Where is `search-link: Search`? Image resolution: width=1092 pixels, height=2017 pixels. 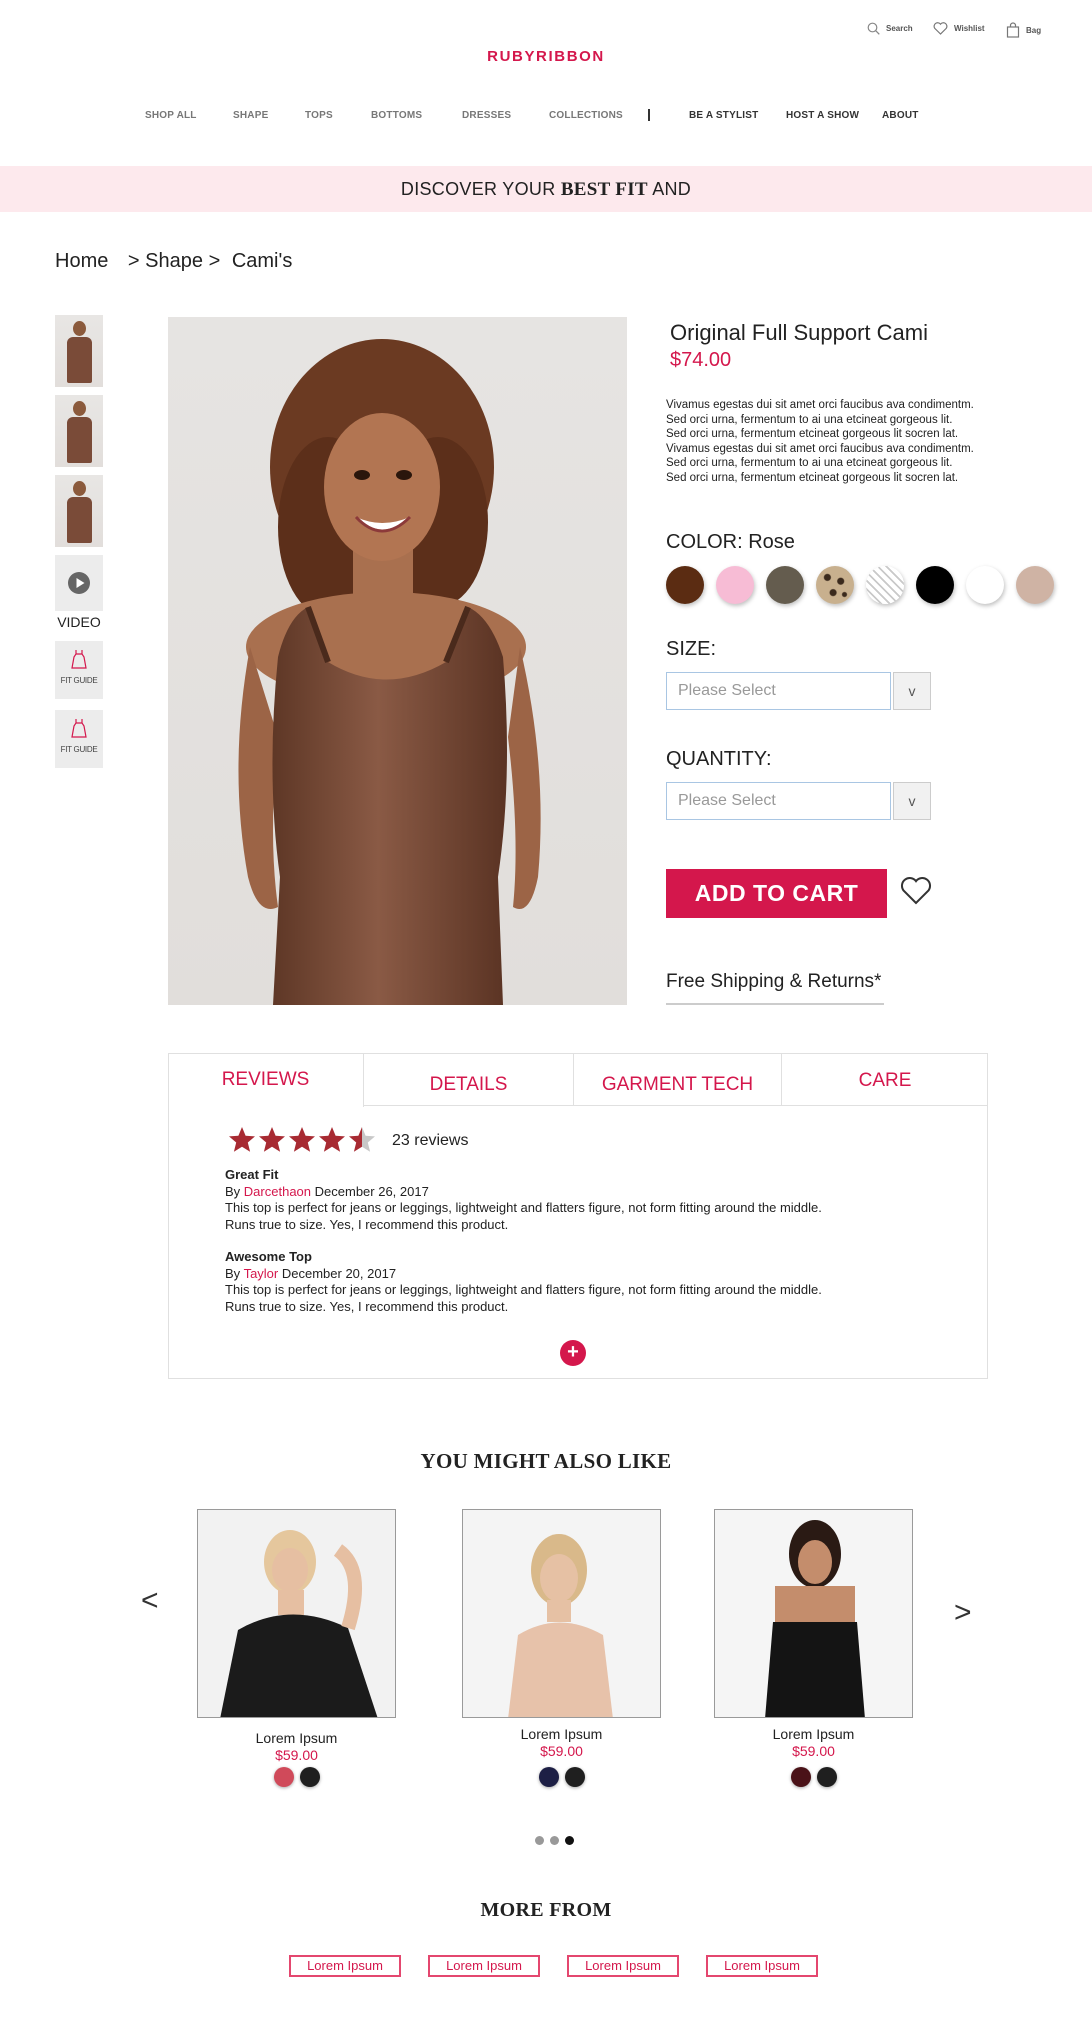 search-link: Search is located at coordinates (890, 28).